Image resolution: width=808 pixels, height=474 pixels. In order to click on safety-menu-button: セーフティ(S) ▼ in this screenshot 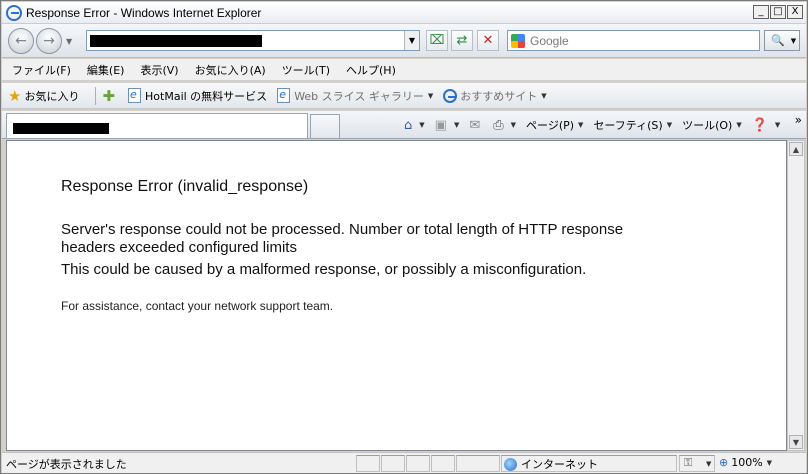, I will do `click(632, 125)`.